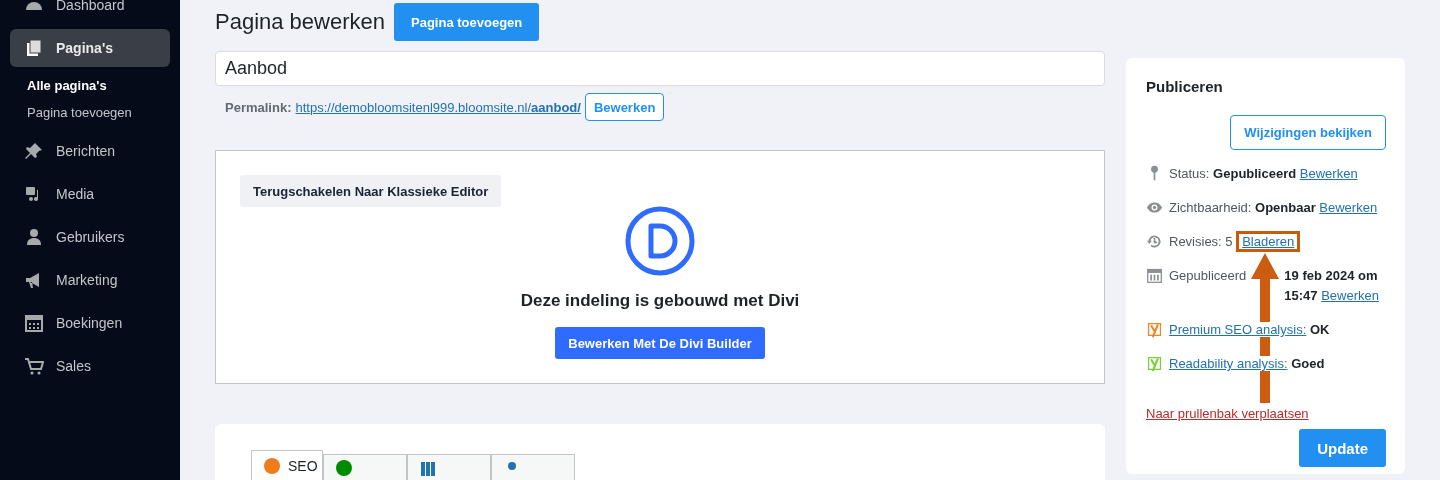 Image resolution: width=1440 pixels, height=480 pixels. I want to click on page-title: Pagina bewerken, so click(300, 22).